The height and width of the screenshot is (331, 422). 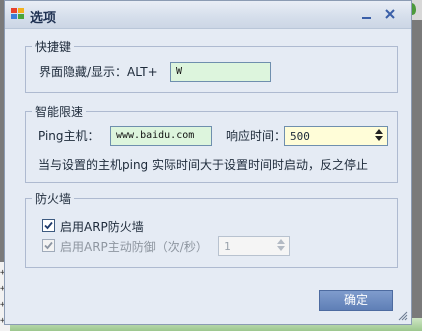 What do you see at coordinates (134, 247) in the screenshot?
I see `arp-defense-label: 启用ARP主动防御（次/秒）` at bounding box center [134, 247].